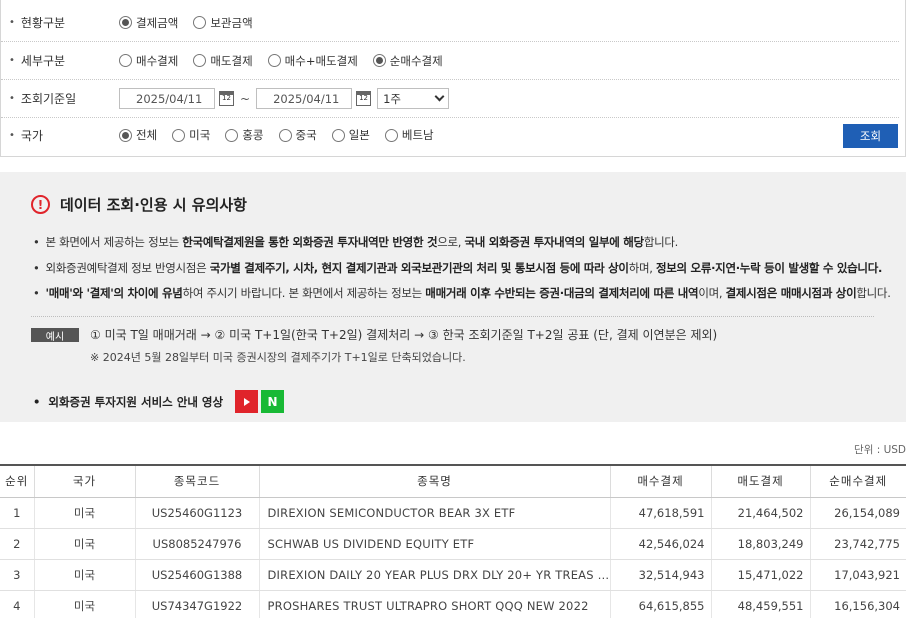 The image size is (906, 618). What do you see at coordinates (435, 544) in the screenshot?
I see `name-cell: SCHWAB US DIVIDEND EQUITY ETF` at bounding box center [435, 544].